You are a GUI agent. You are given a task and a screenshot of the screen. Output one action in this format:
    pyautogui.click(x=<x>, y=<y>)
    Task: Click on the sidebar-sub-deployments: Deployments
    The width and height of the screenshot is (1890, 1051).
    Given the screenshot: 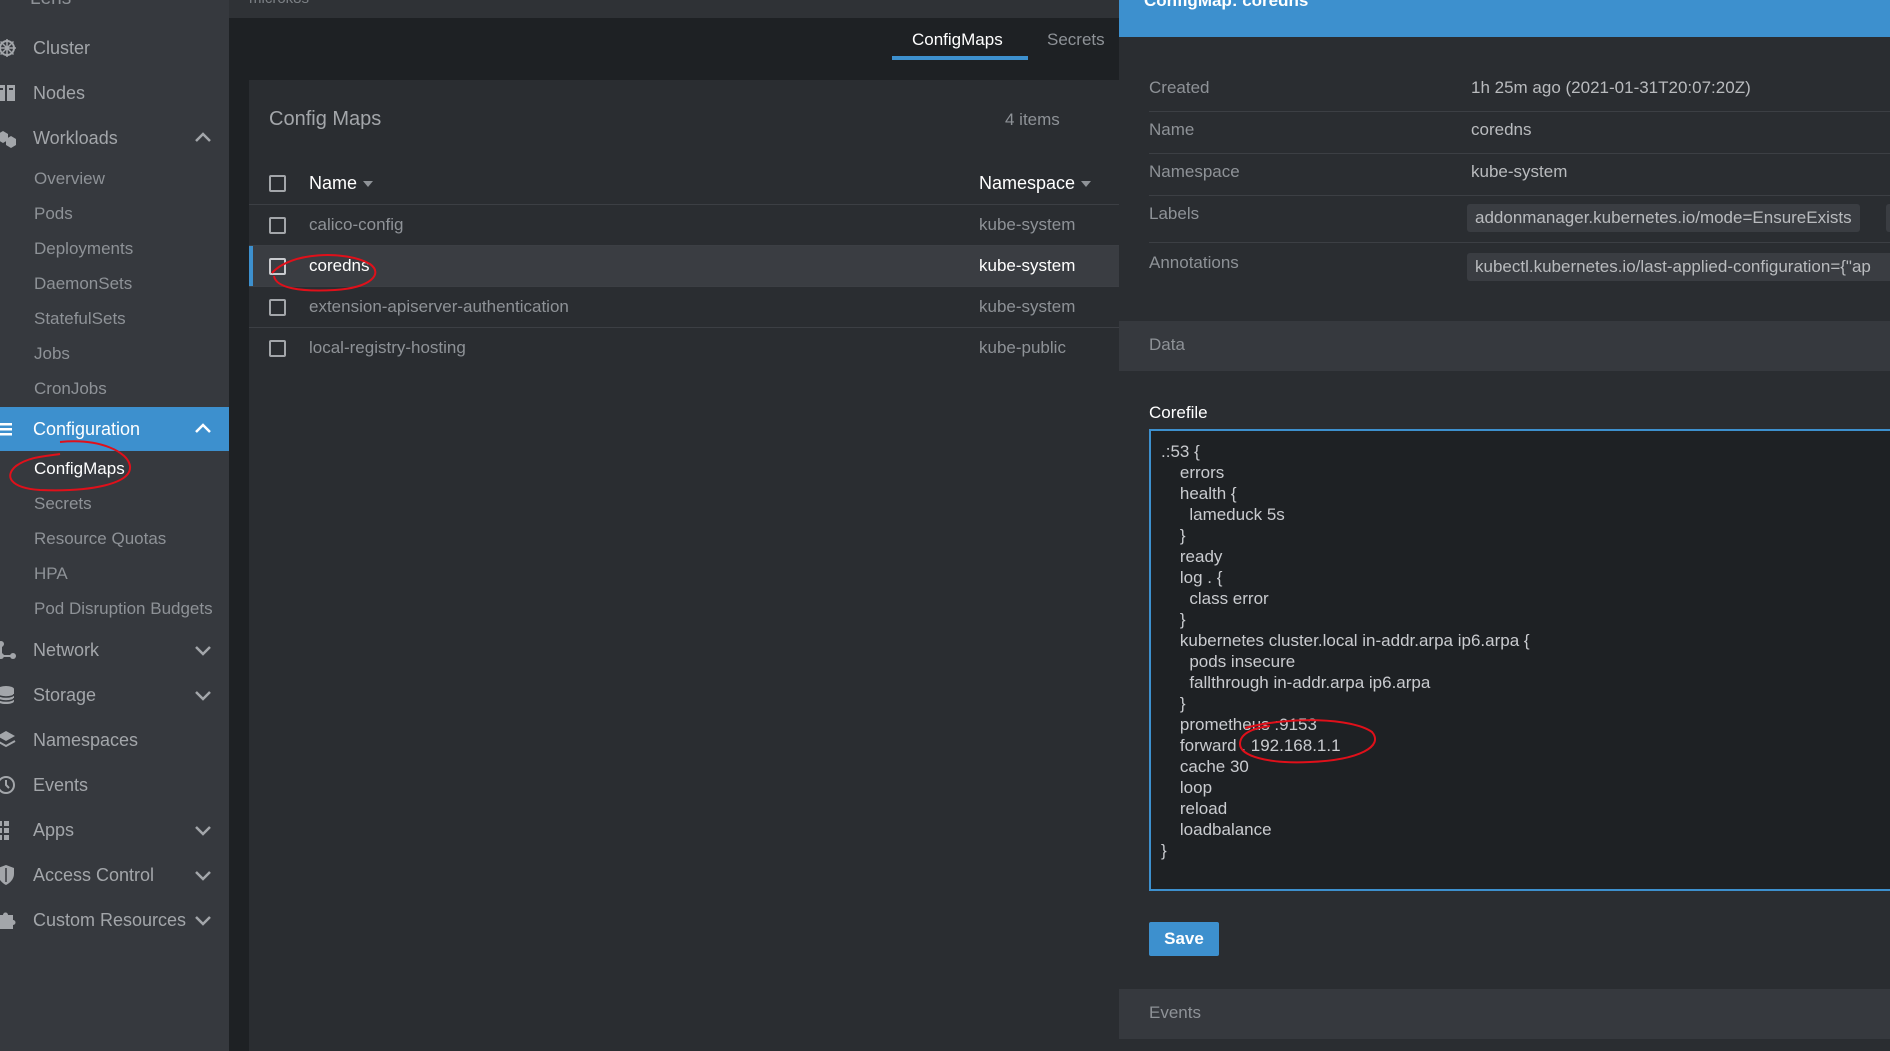 What is the action you would take?
    pyautogui.click(x=83, y=249)
    